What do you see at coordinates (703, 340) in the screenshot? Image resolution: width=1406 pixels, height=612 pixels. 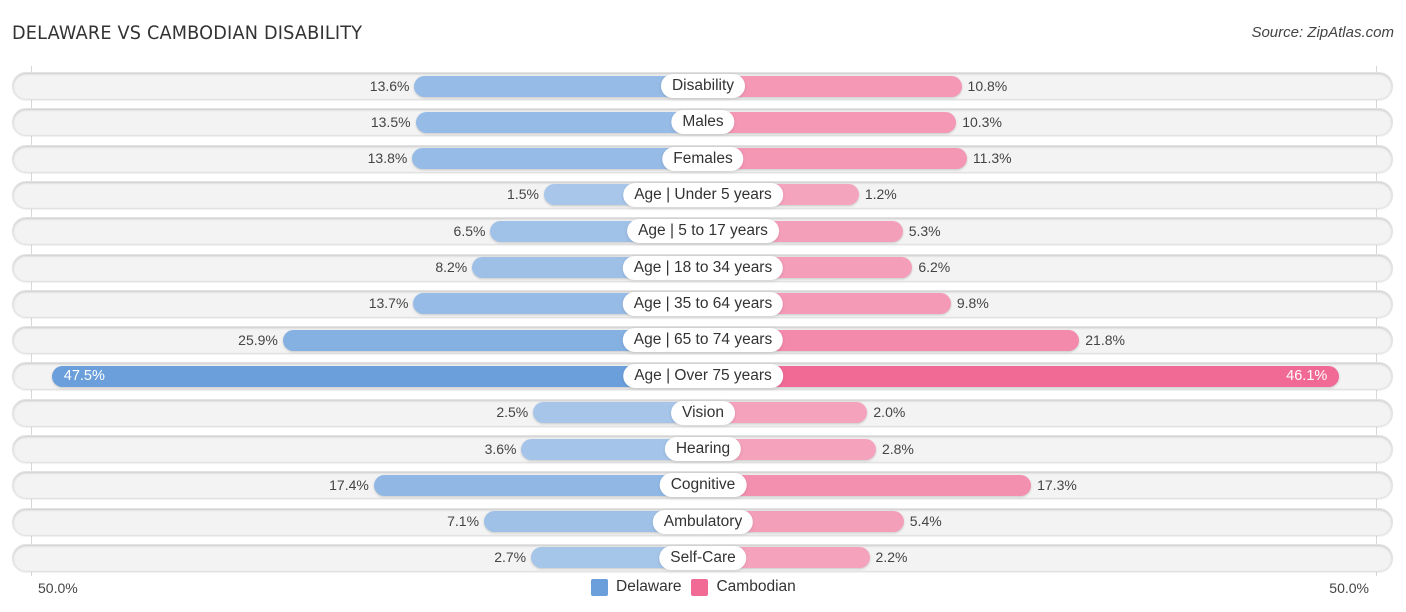 I see `category-label: Age | 65 to 74 years` at bounding box center [703, 340].